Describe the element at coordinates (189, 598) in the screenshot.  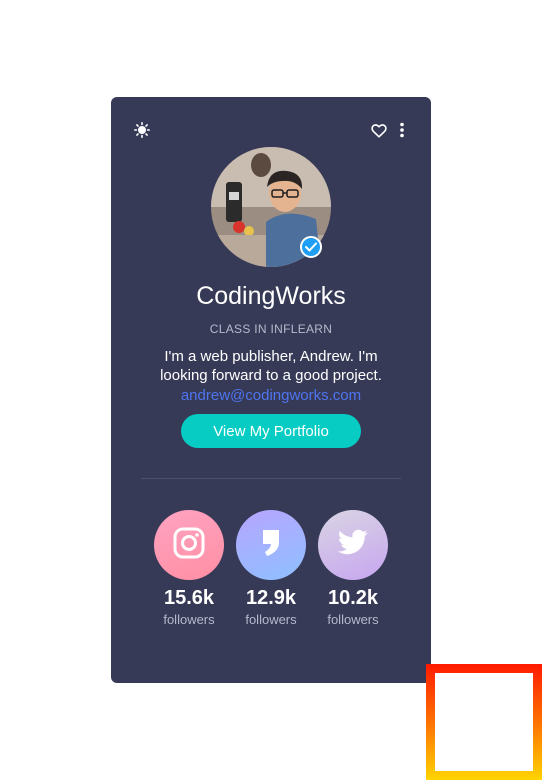
I see `instagram-count: 15.6k` at that location.